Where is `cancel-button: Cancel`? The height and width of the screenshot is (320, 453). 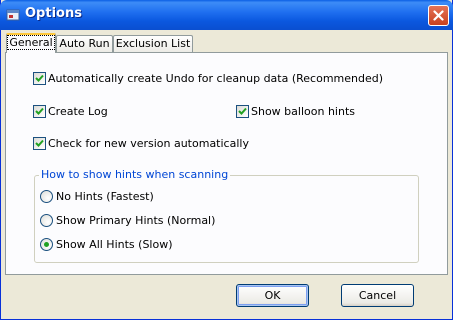 cancel-button: Cancel is located at coordinates (377, 295).